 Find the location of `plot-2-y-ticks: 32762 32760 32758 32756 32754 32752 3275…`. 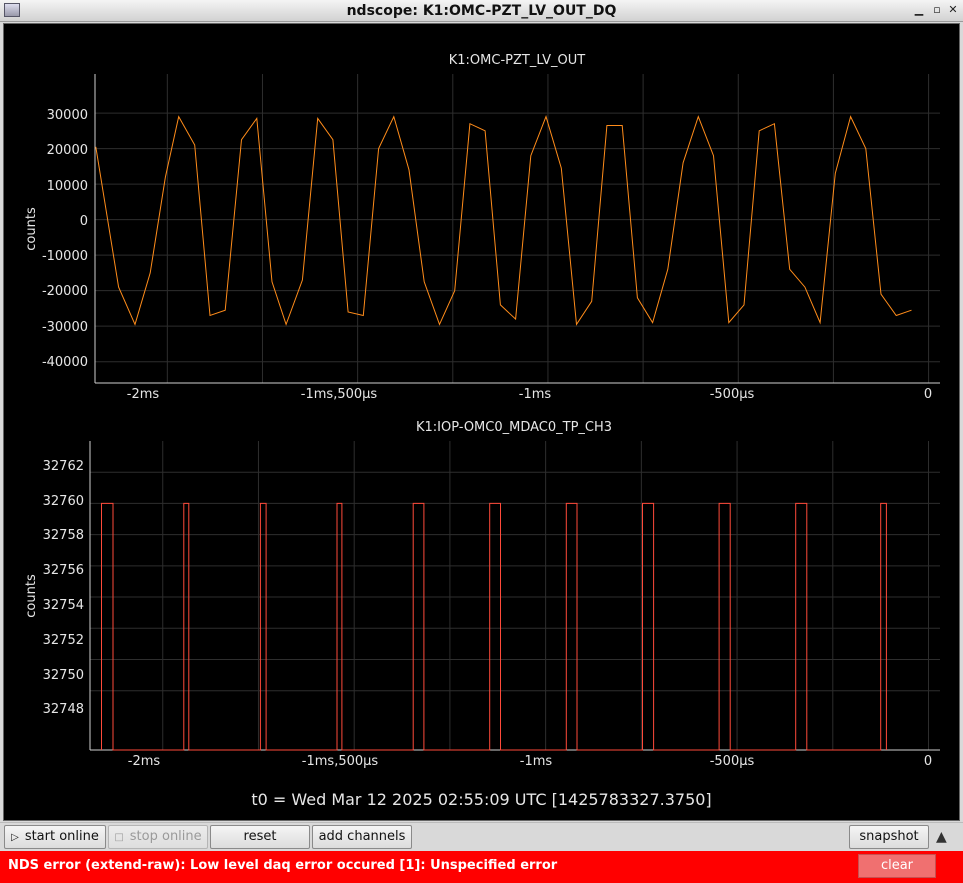

plot-2-y-ticks: 32762 32760 32758 32756 32754 32752 3275… is located at coordinates (63, 588).